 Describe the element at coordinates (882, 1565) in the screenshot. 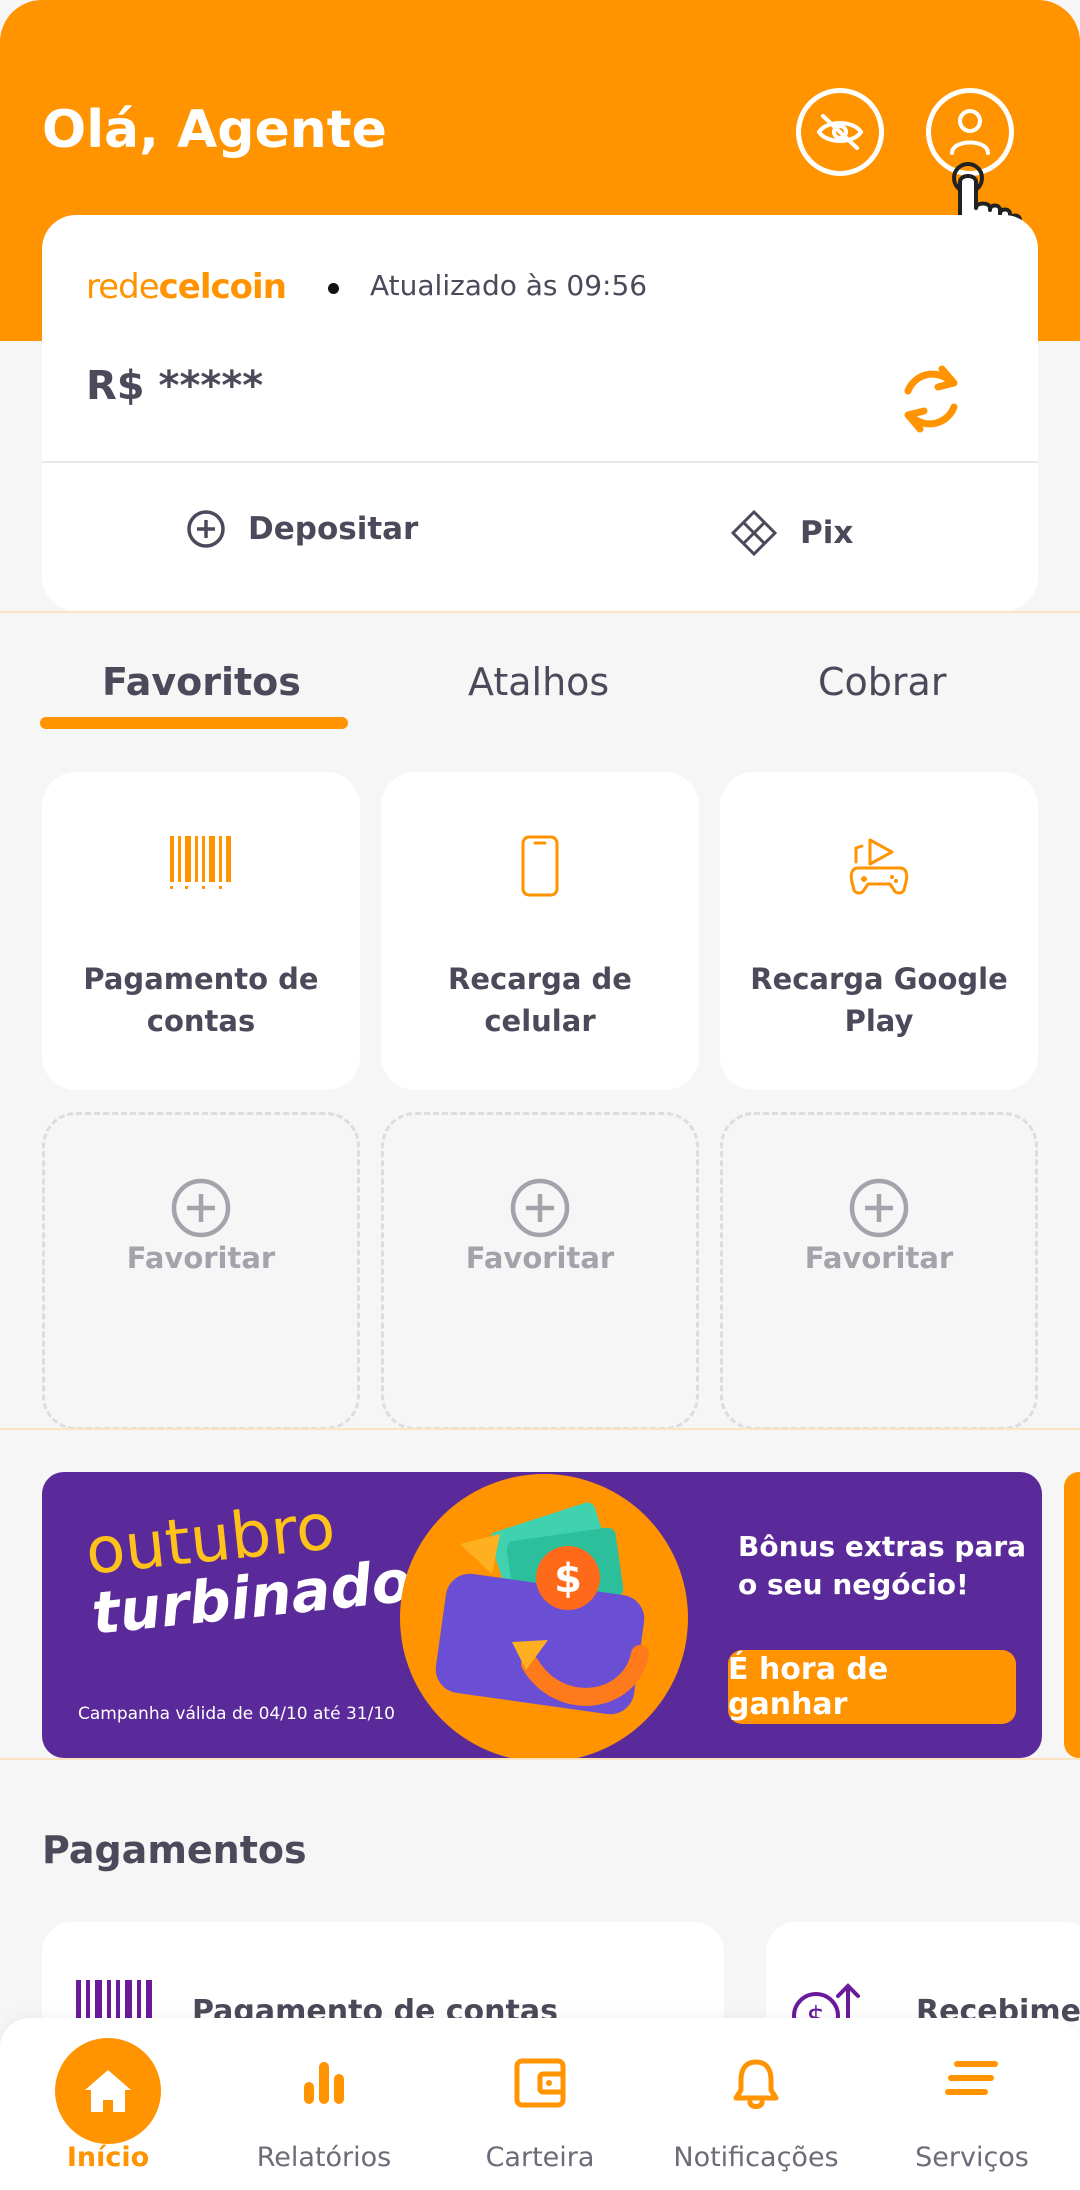

I see `banner-bonus-text: Bônus extras para o seu negócio!` at that location.